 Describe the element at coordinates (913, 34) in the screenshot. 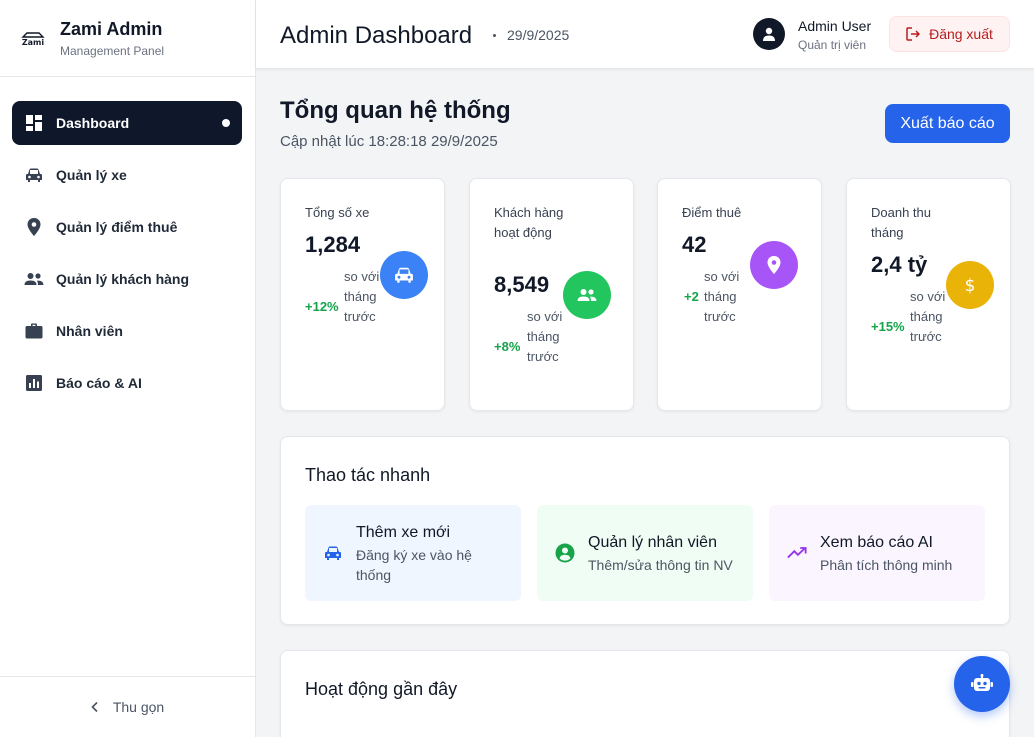

I see `logout-icon` at that location.